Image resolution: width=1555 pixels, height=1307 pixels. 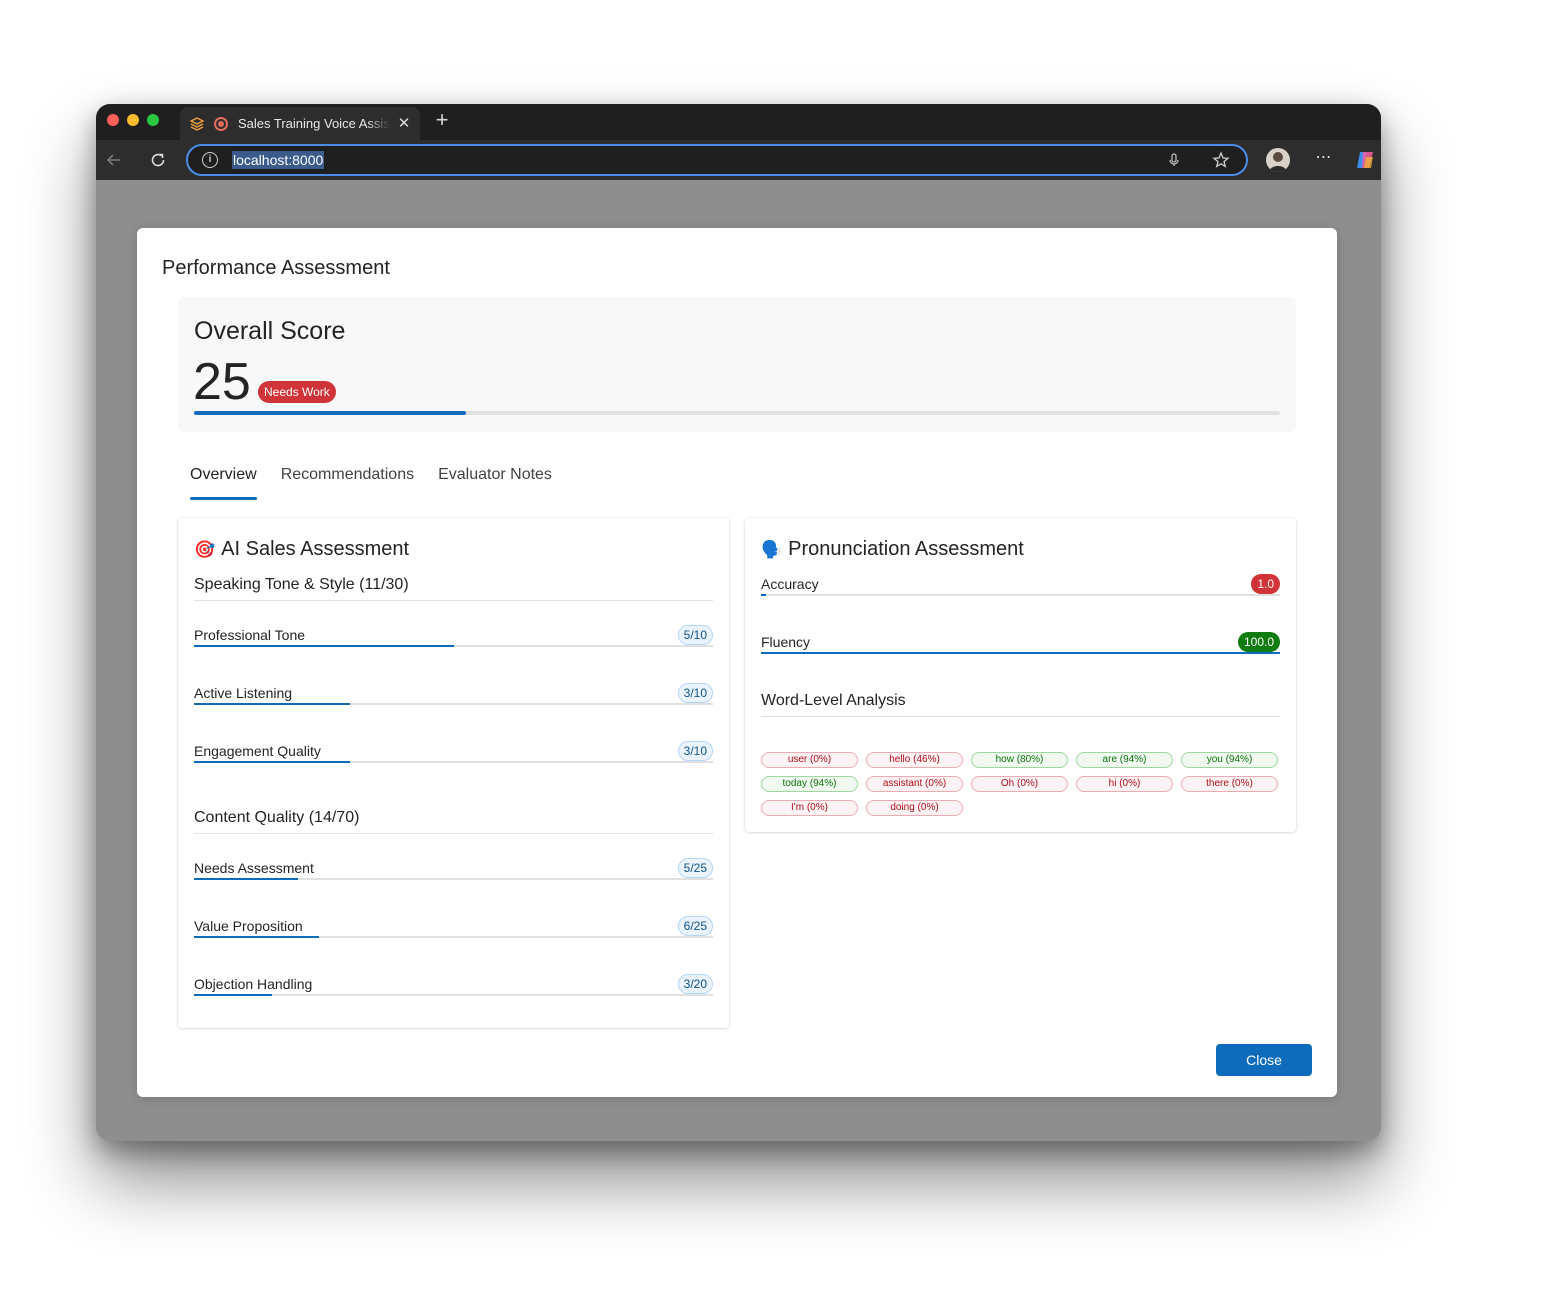 What do you see at coordinates (330, 413) in the screenshot?
I see `overall-score-progress-fill` at bounding box center [330, 413].